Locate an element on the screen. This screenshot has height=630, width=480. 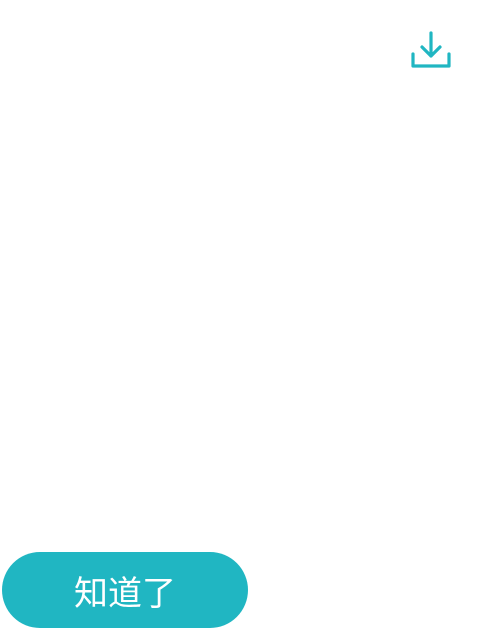
download-icon is located at coordinates (431, 49).